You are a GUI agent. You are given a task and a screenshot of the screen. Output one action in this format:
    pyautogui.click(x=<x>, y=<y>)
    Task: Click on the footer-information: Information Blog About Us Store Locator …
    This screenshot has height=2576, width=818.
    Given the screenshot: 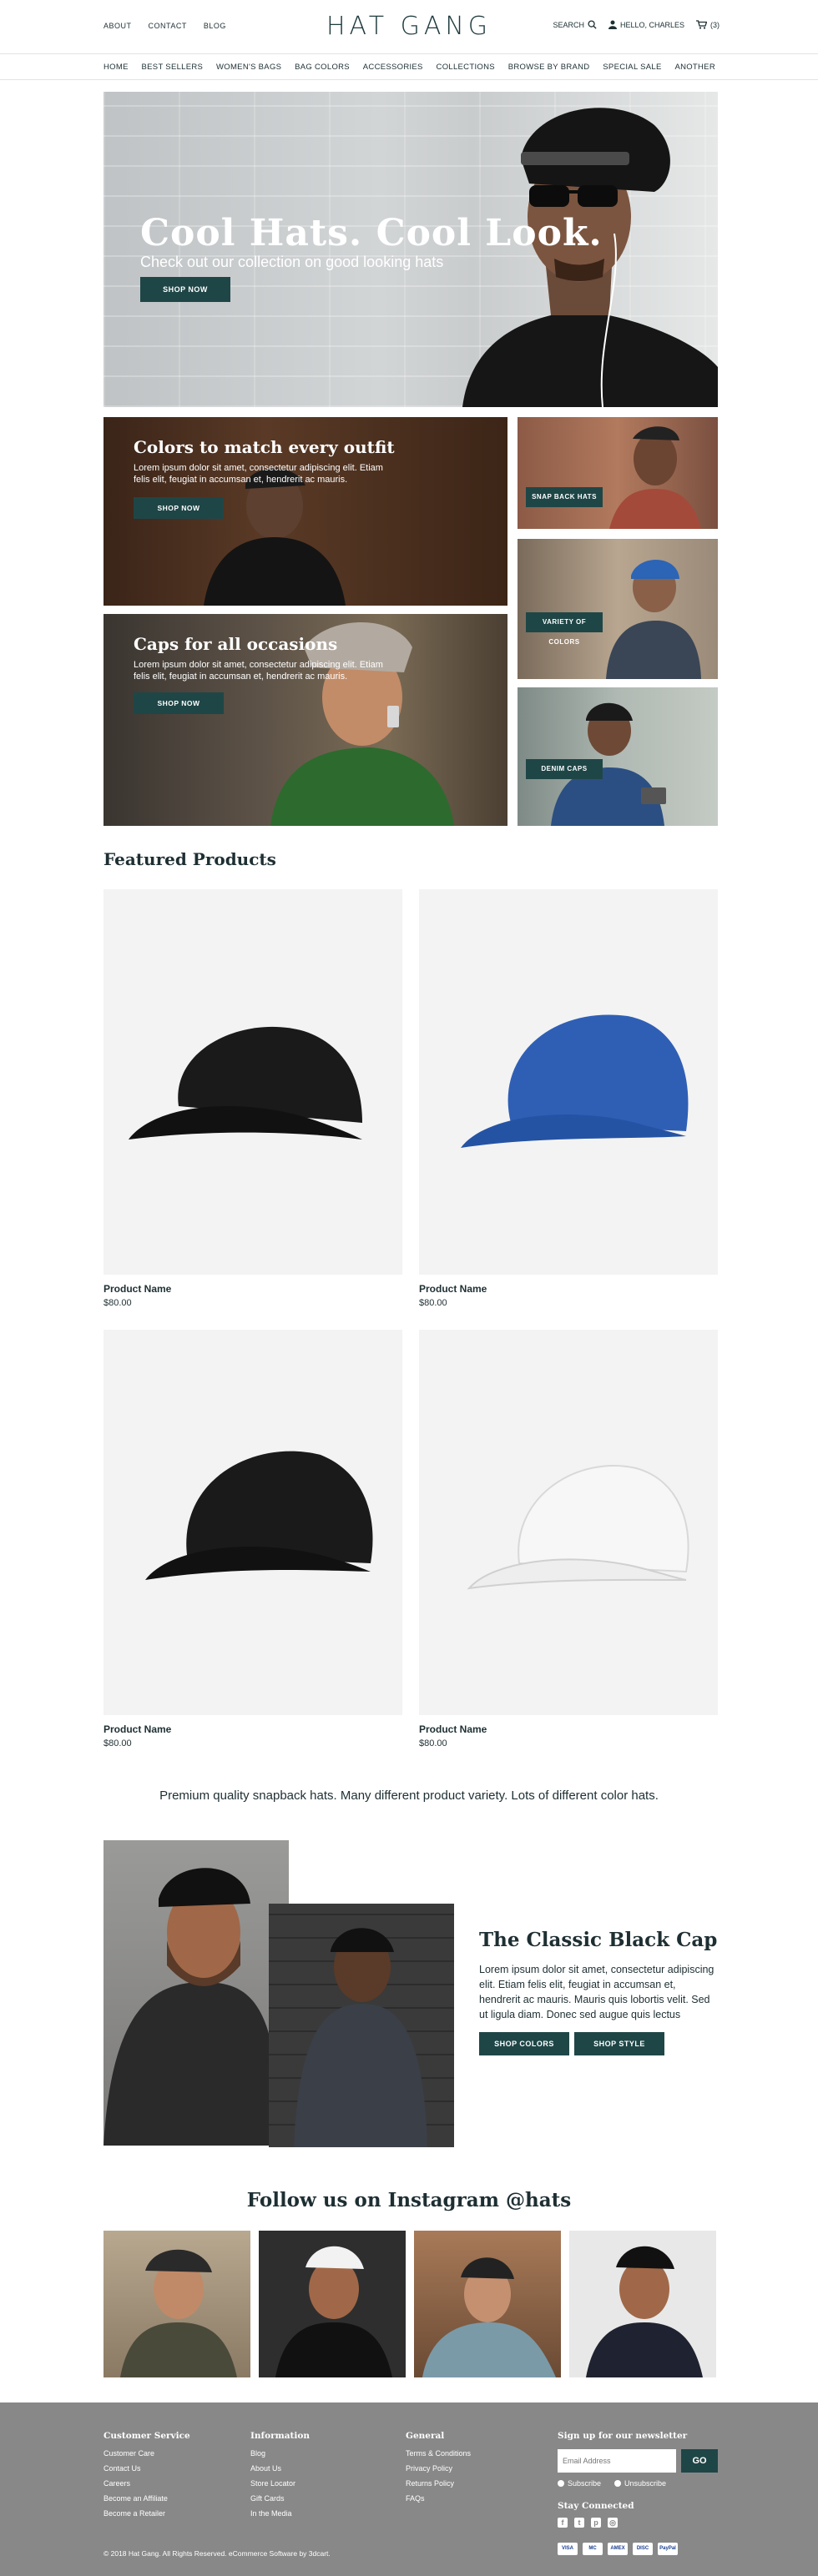 What is the action you would take?
    pyautogui.click(x=280, y=2476)
    